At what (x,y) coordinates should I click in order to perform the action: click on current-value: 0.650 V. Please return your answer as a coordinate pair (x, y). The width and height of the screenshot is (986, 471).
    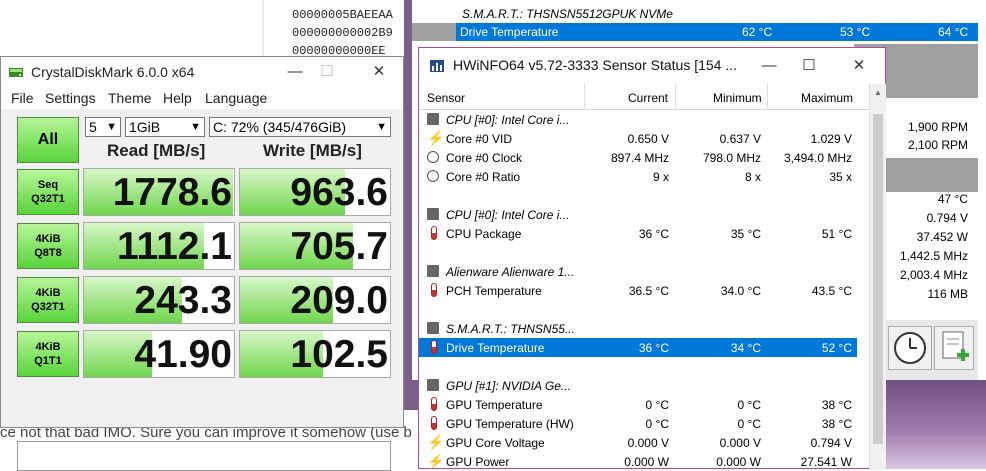
    Looking at the image, I should click on (648, 139).